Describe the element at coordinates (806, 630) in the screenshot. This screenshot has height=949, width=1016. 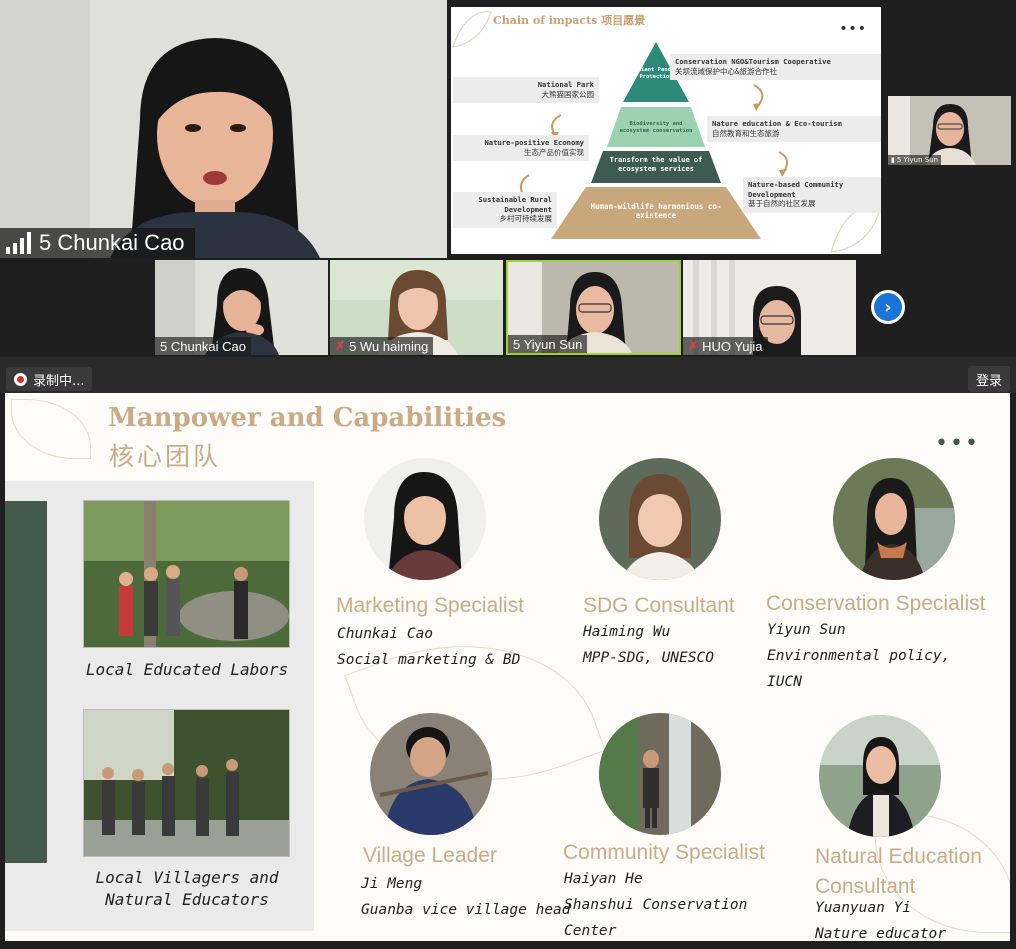
I see `member-name: Yiyun Sun` at that location.